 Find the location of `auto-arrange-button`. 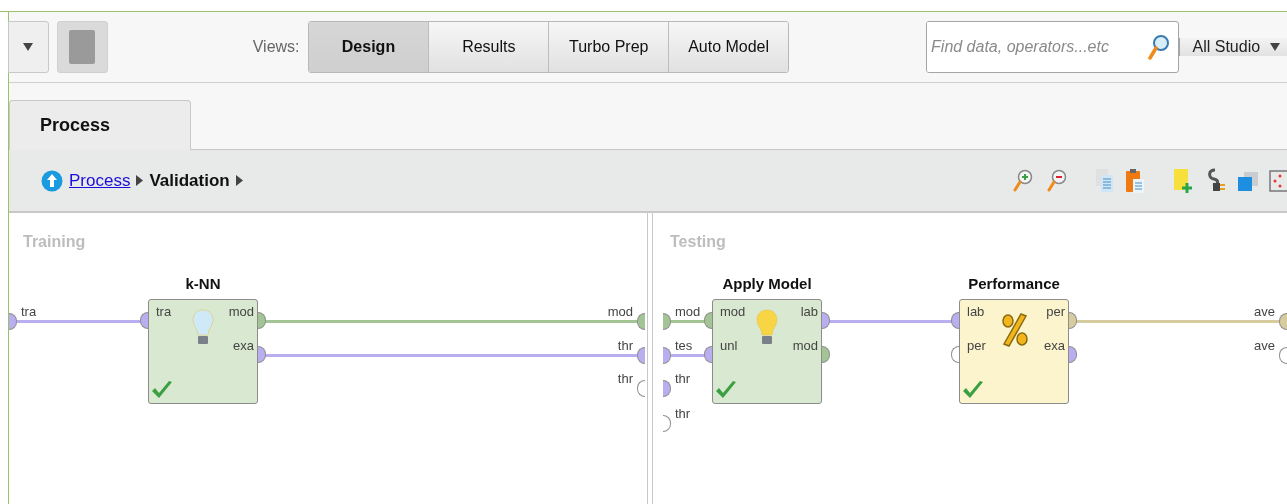

auto-arrange-button is located at coordinates (1278, 180).